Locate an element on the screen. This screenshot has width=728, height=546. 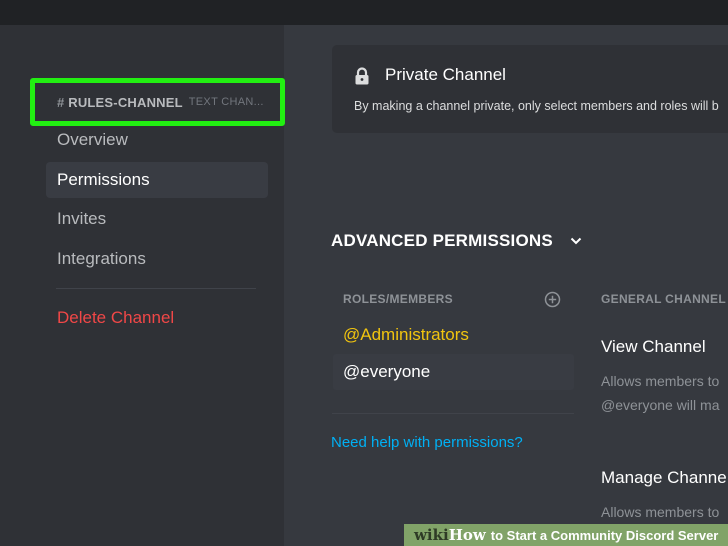
top-bar is located at coordinates (364, 12).